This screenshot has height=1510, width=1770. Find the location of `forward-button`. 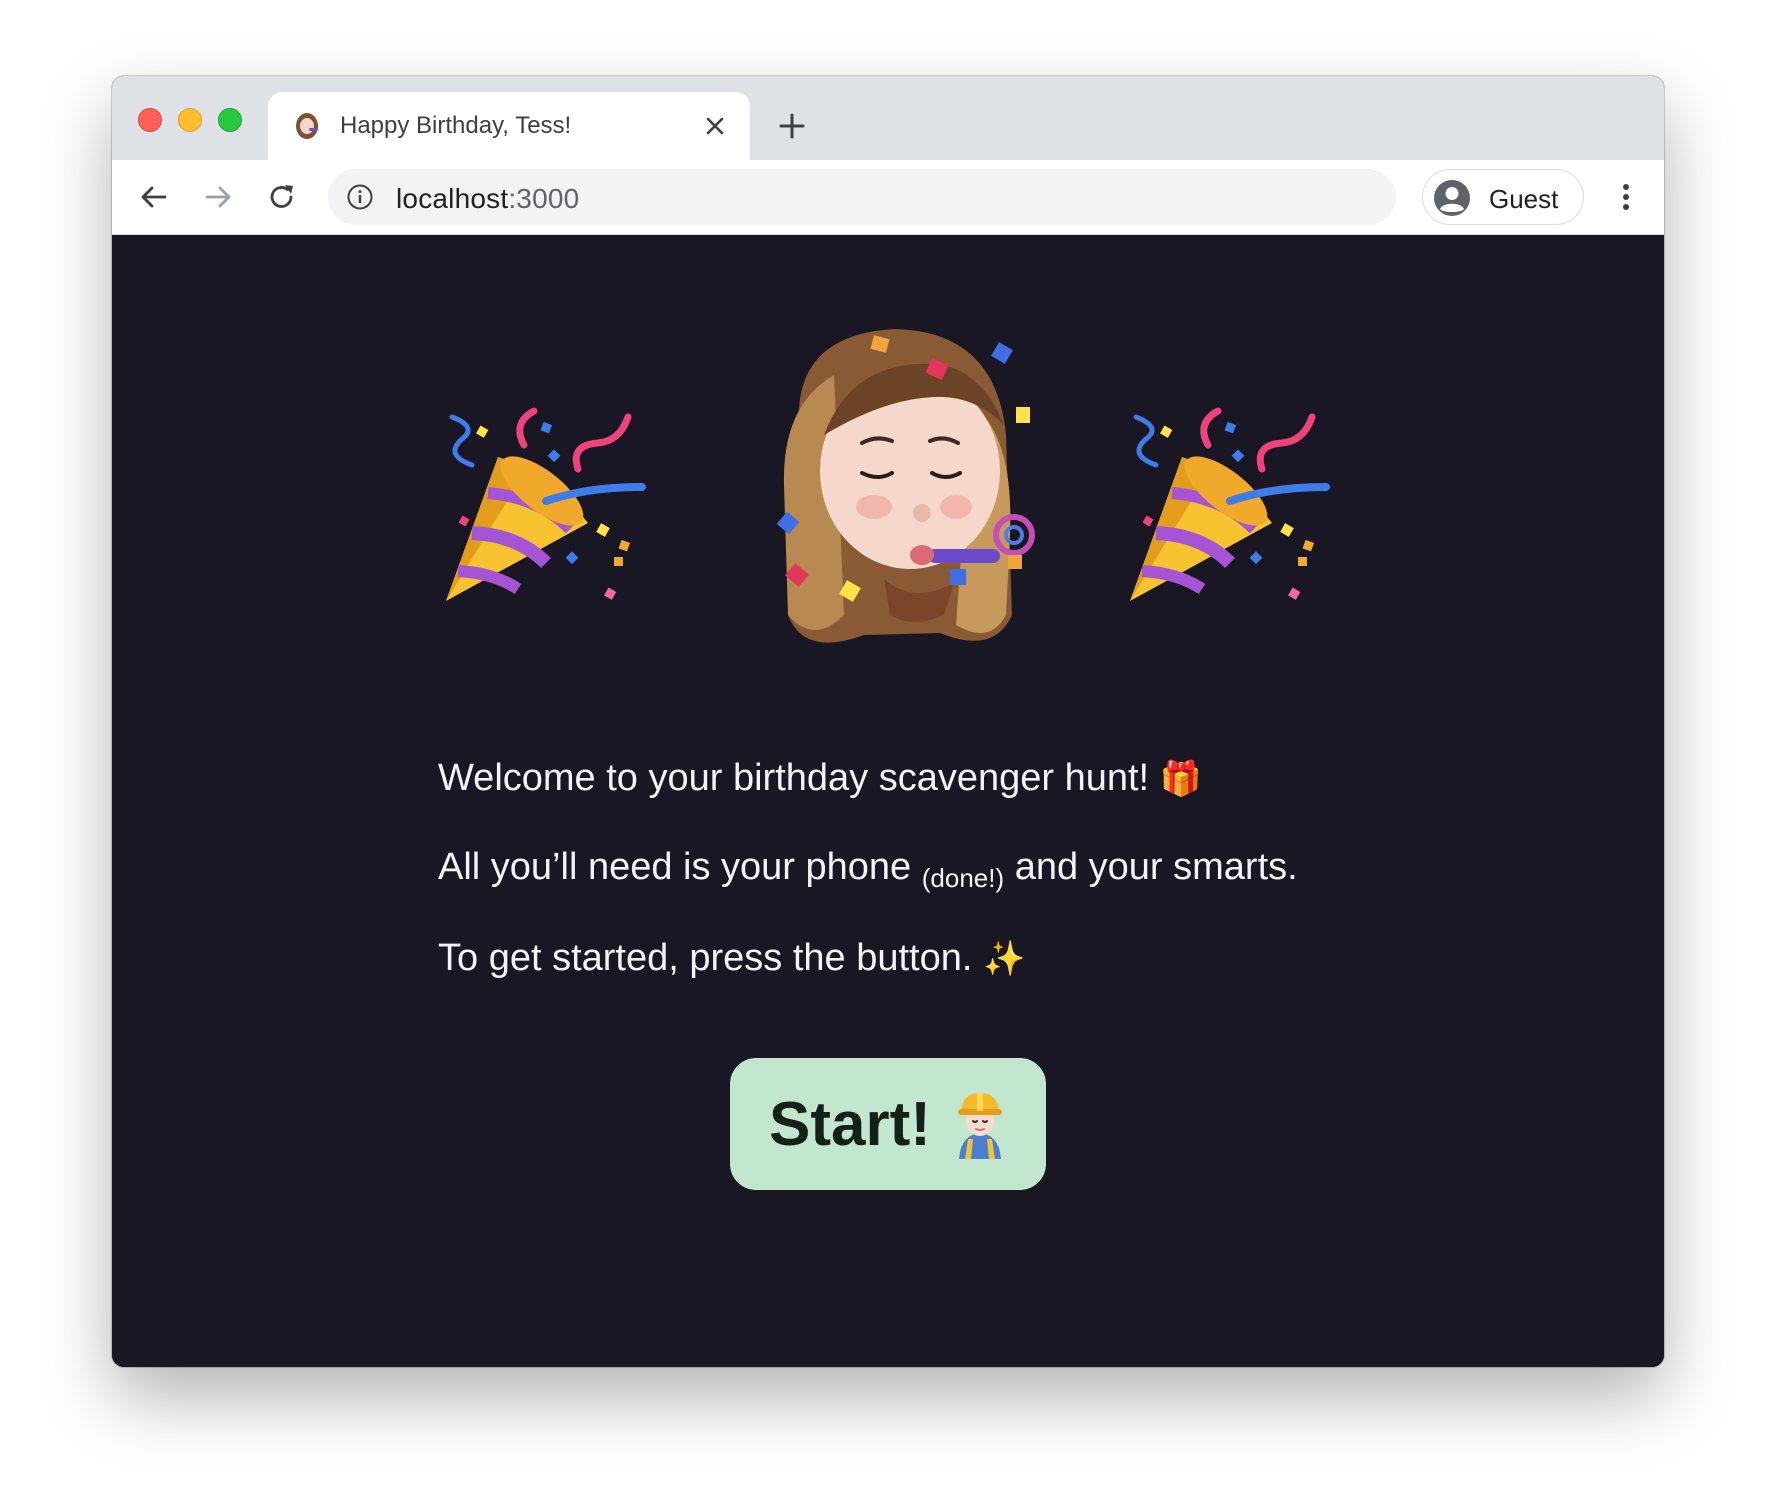

forward-button is located at coordinates (218, 197).